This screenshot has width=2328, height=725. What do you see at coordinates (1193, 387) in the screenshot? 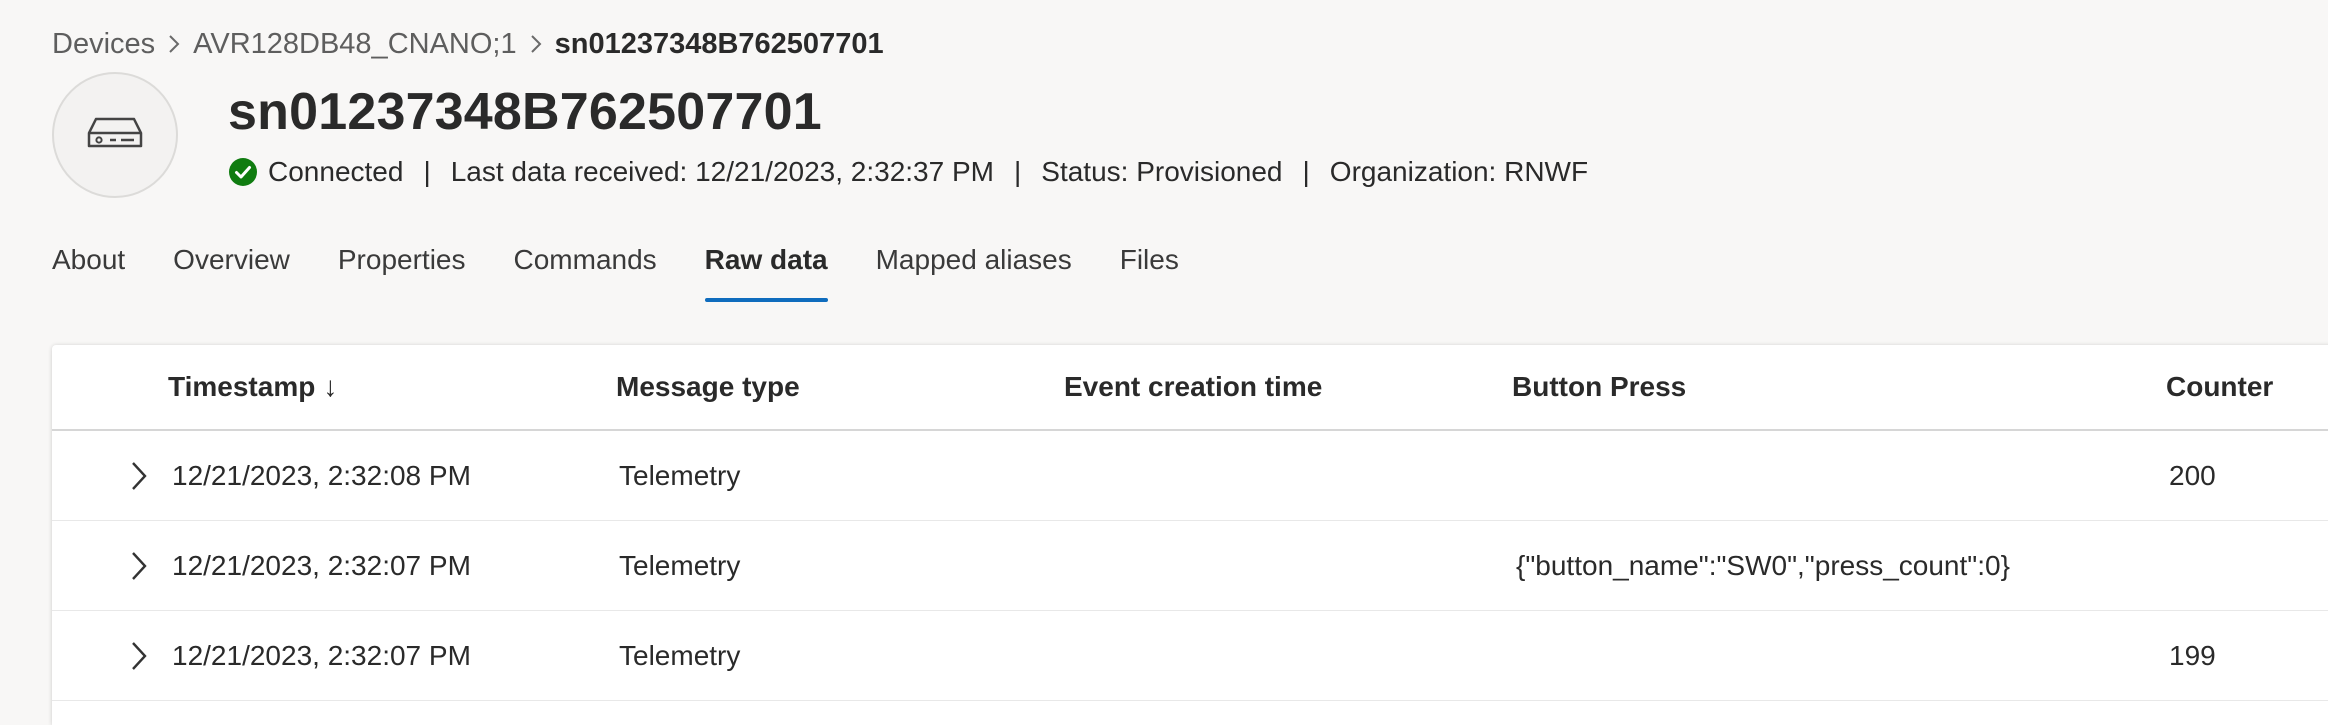
I see `column-header-event-creation-time: Event creation time` at bounding box center [1193, 387].